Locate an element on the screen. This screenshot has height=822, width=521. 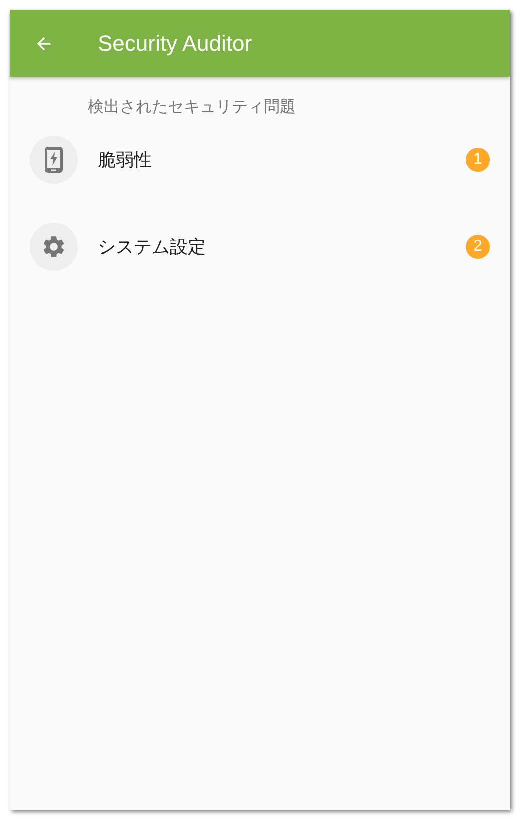
count-badge: 2 is located at coordinates (478, 247).